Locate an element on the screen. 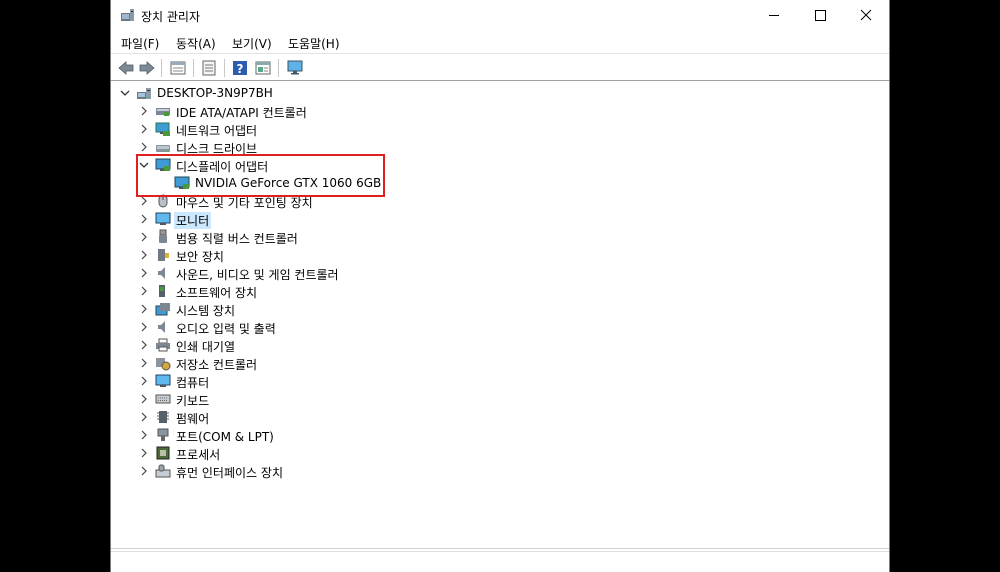  menu-bar: 파일(F) 동작(A) 보기(V) 도움말(H) is located at coordinates (500, 42).